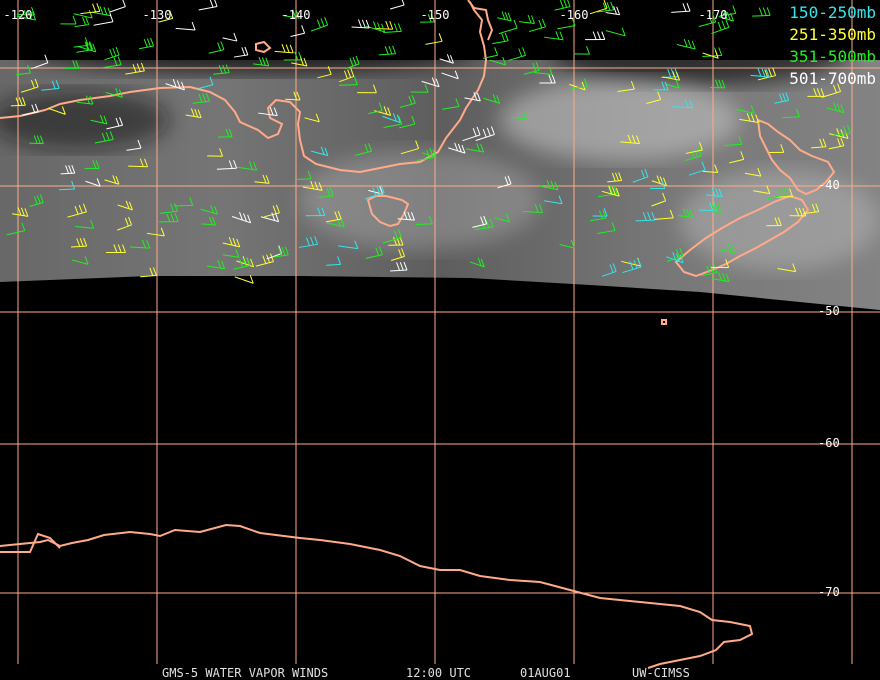 Image resolution: width=880 pixels, height=680 pixels. What do you see at coordinates (245, 673) in the screenshot?
I see `product-name: GMS-5 WATER VAPOR WINDS` at bounding box center [245, 673].